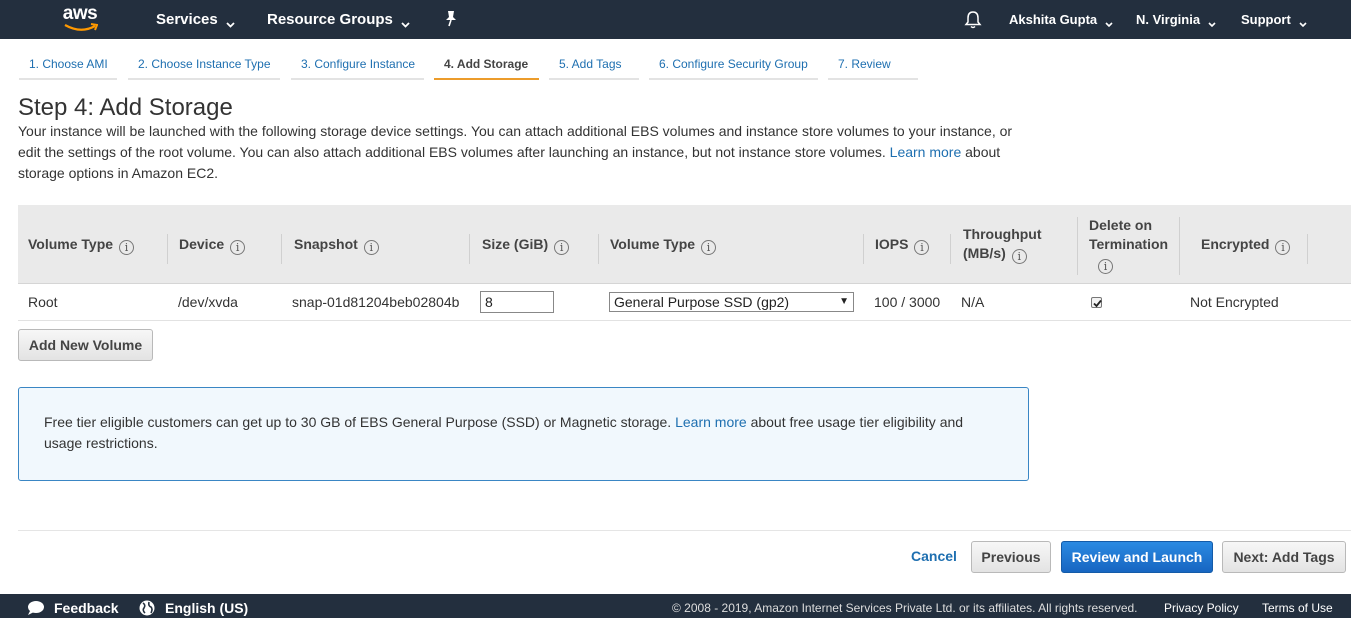 The height and width of the screenshot is (618, 1351). What do you see at coordinates (80, 13) in the screenshot?
I see `aws-logo-text: aws` at bounding box center [80, 13].